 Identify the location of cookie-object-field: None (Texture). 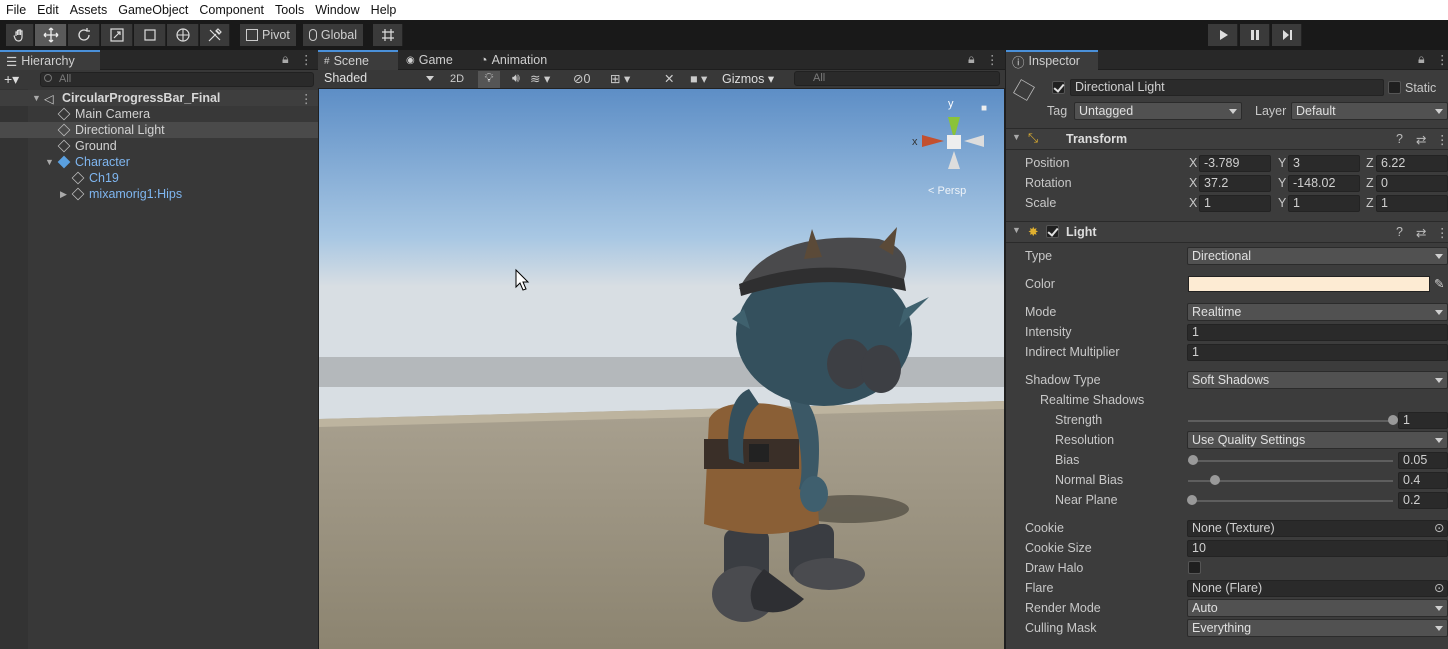
(1317, 528).